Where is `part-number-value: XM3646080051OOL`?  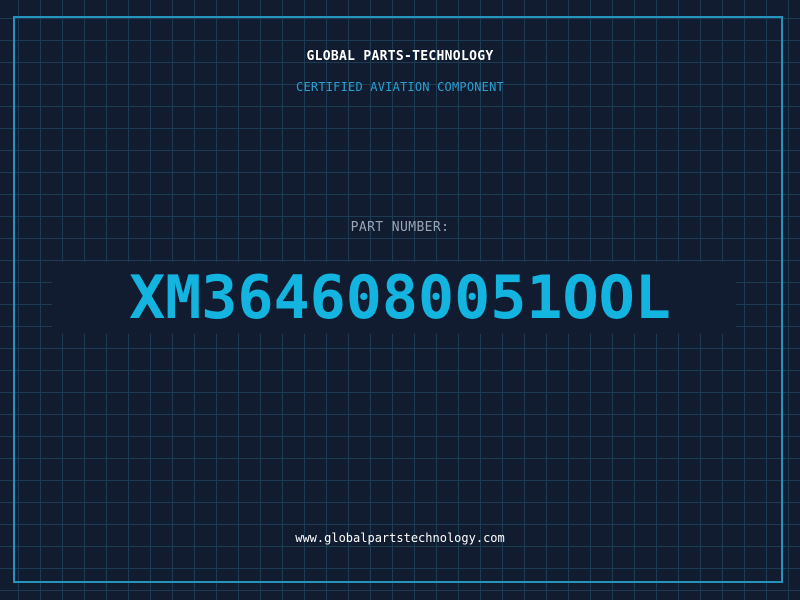 part-number-value: XM3646080051OOL is located at coordinates (400, 298).